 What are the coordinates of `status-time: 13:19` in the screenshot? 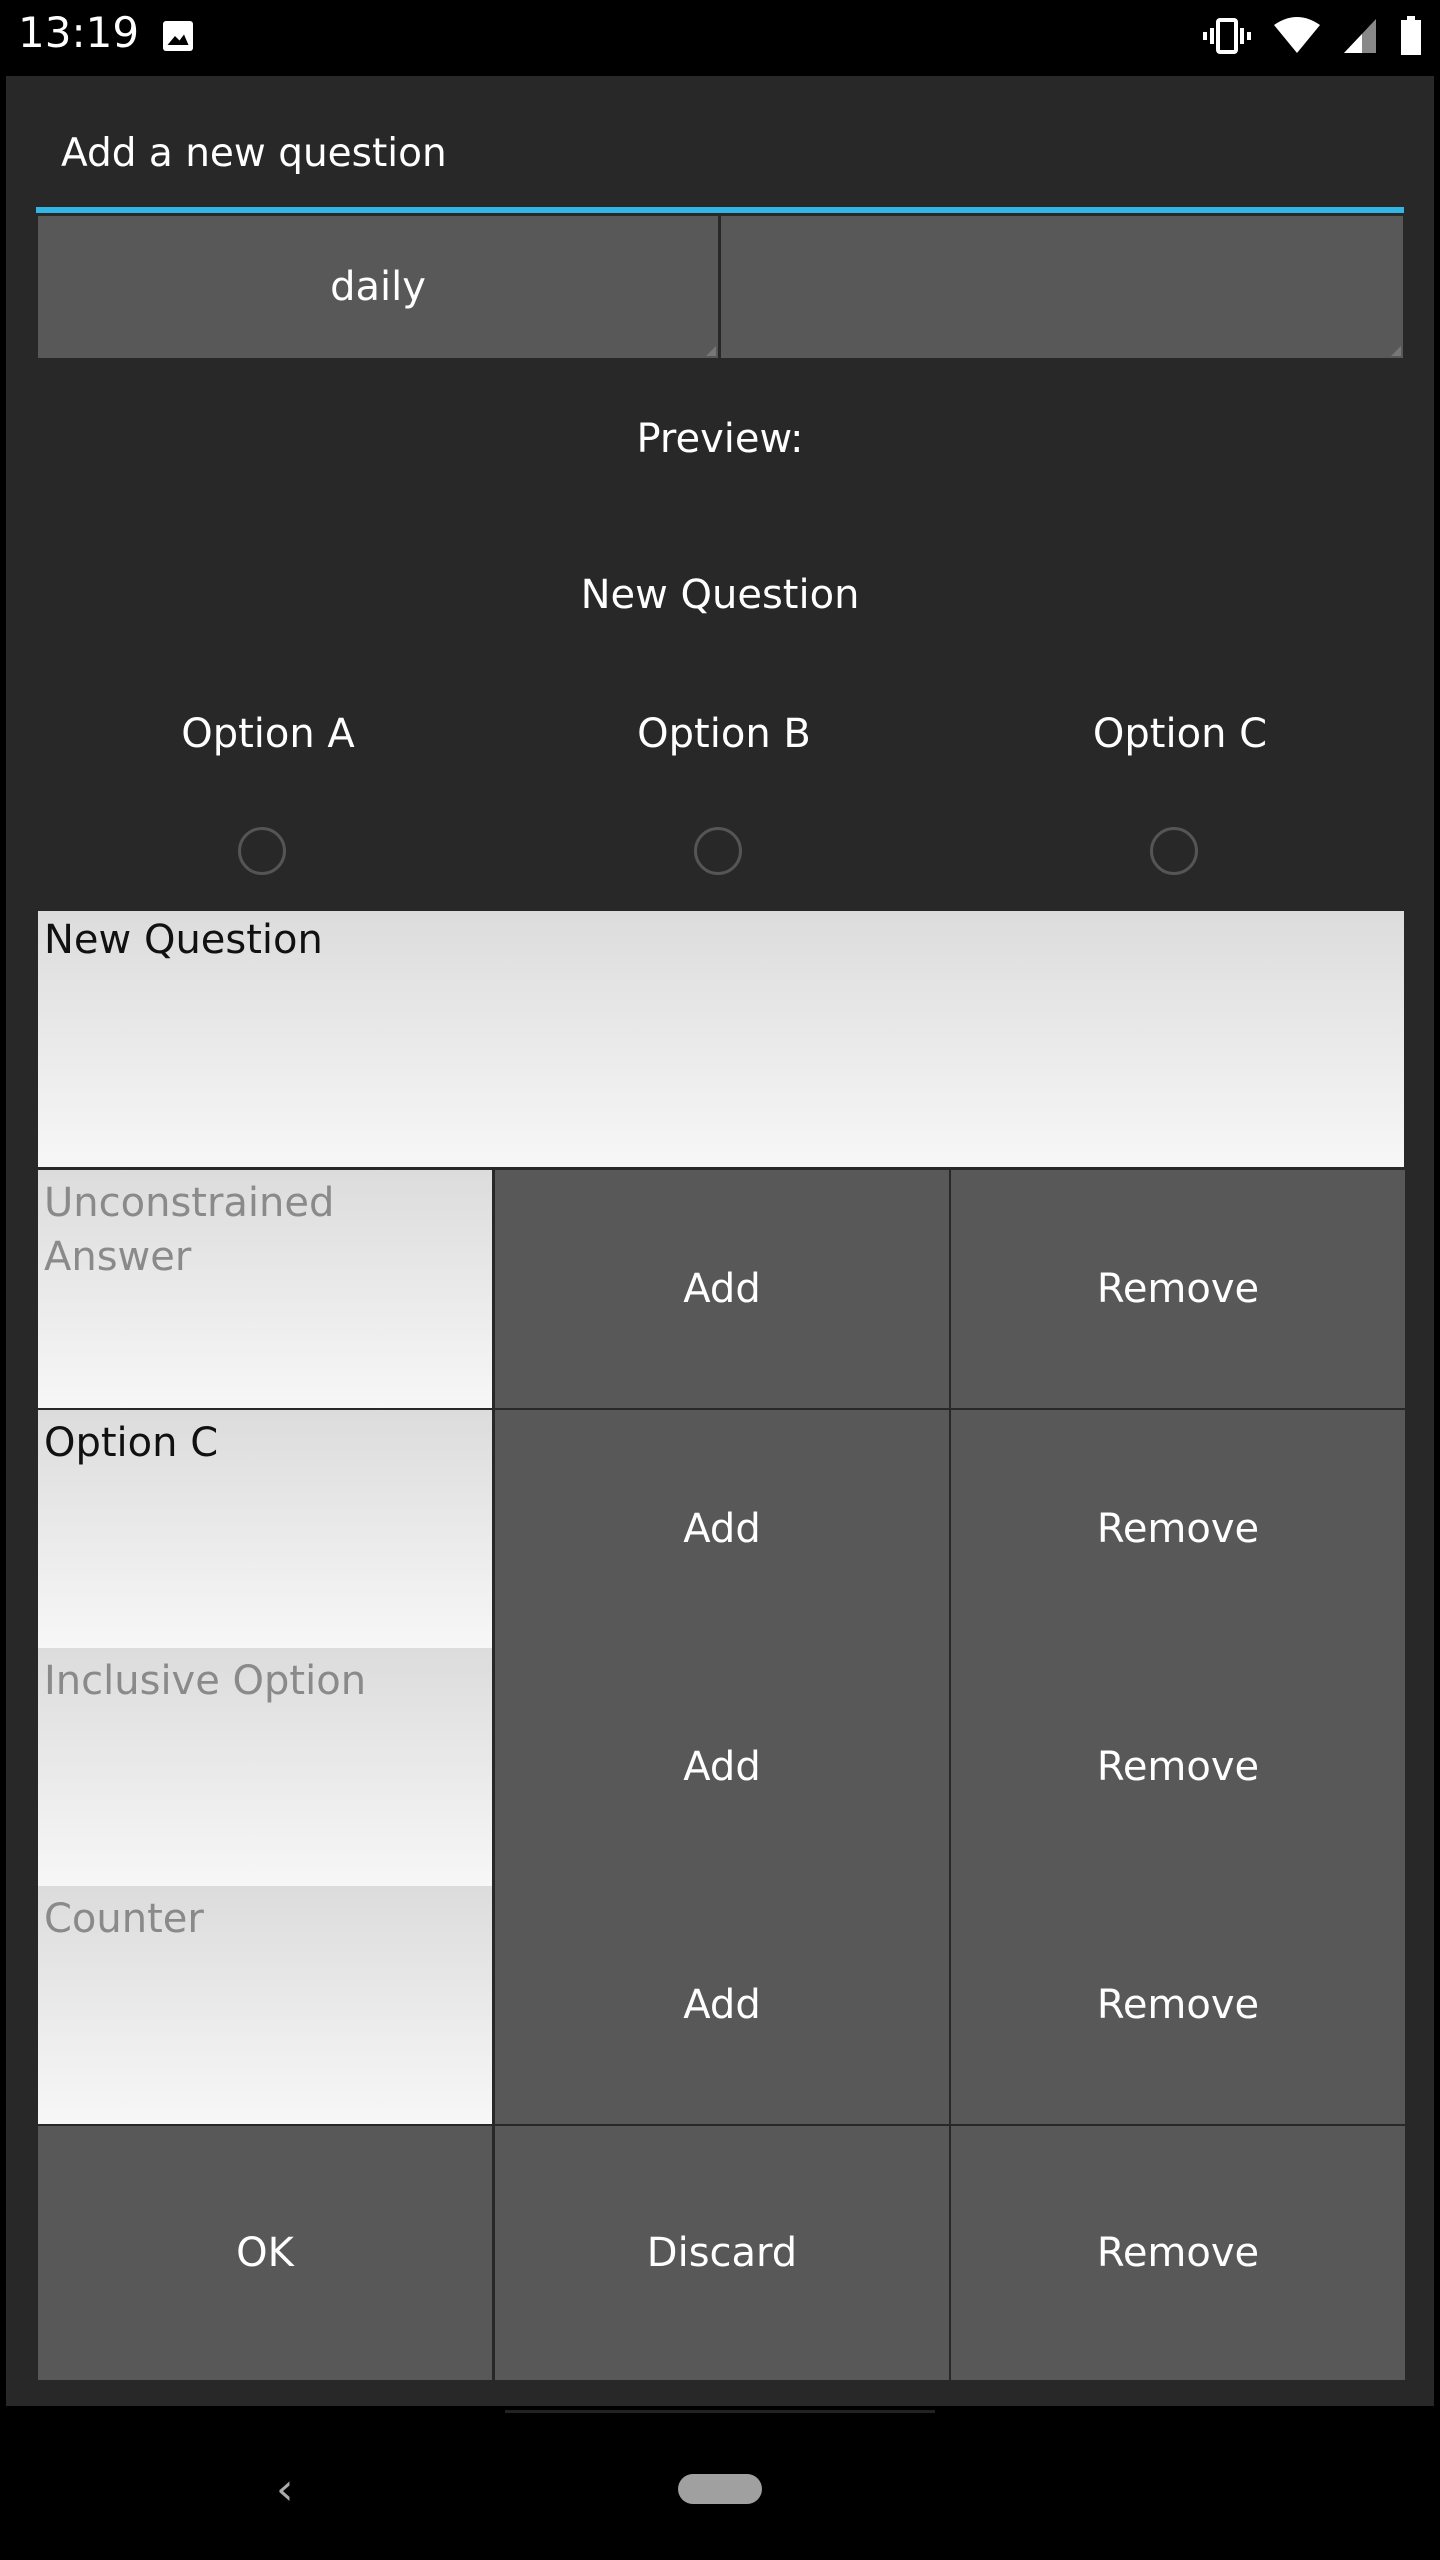 It's located at (79, 32).